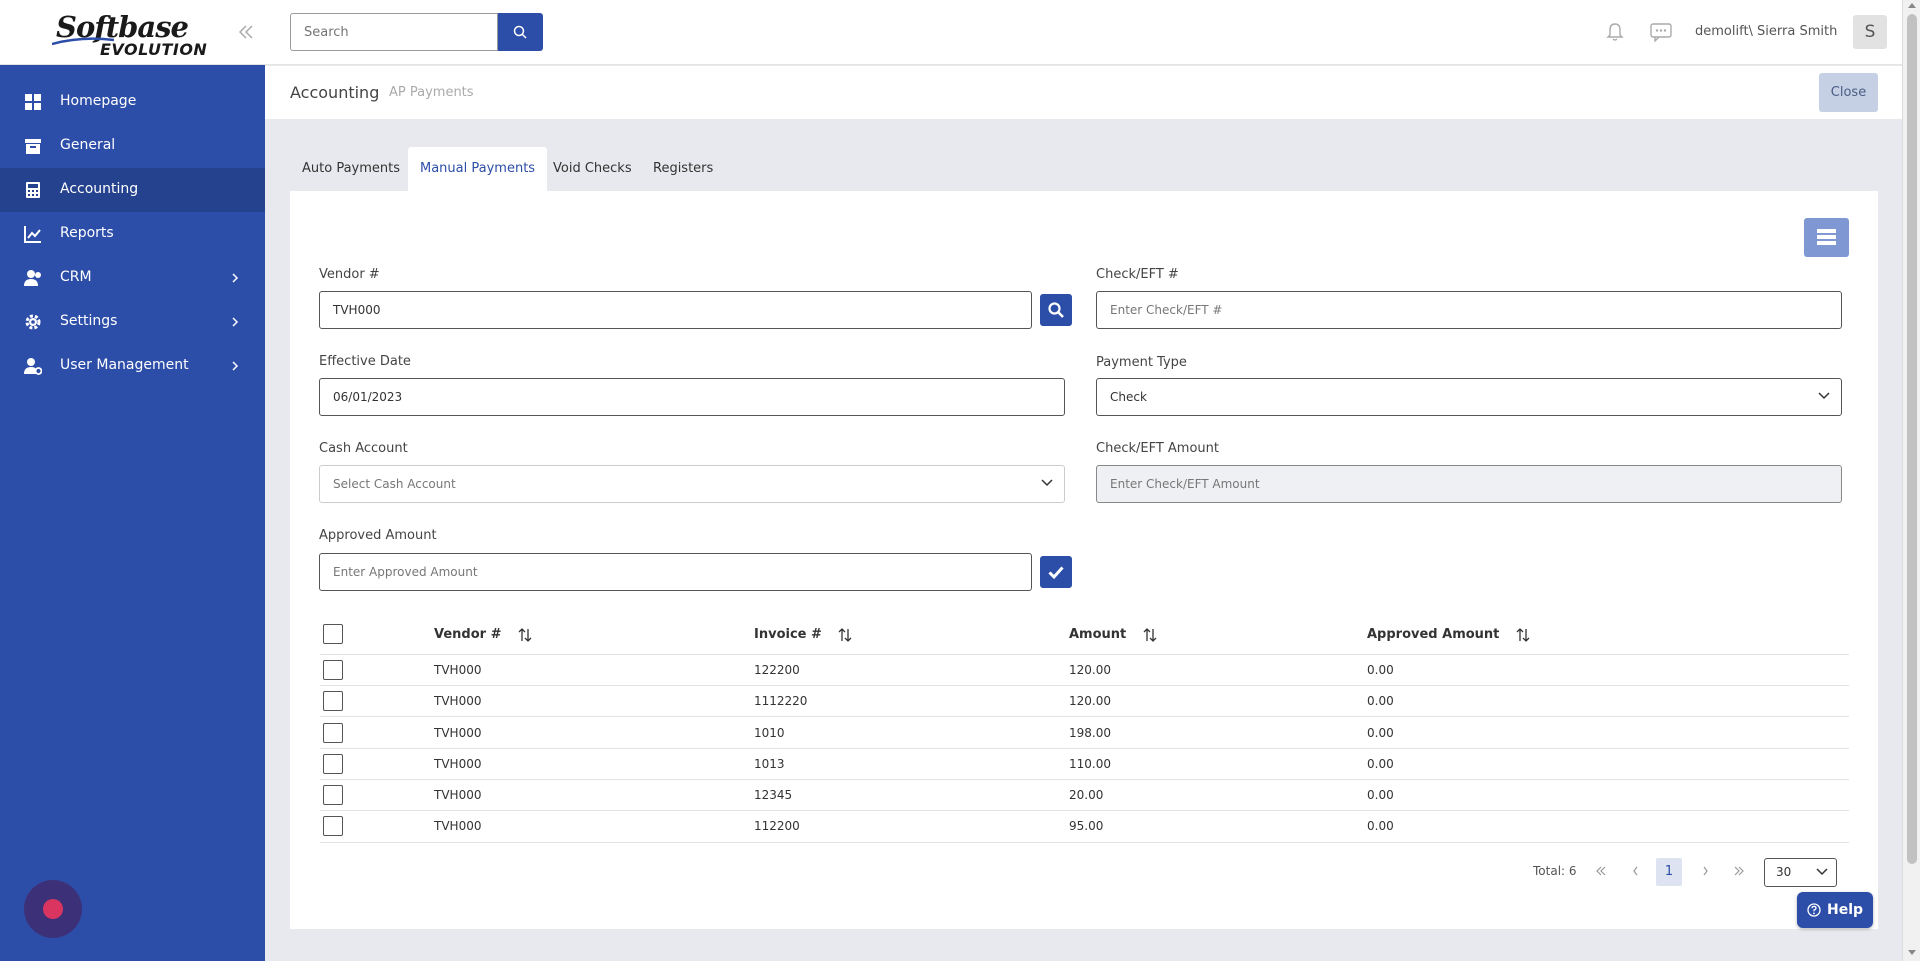  What do you see at coordinates (349, 274) in the screenshot?
I see `vendor-label: Vendor #` at bounding box center [349, 274].